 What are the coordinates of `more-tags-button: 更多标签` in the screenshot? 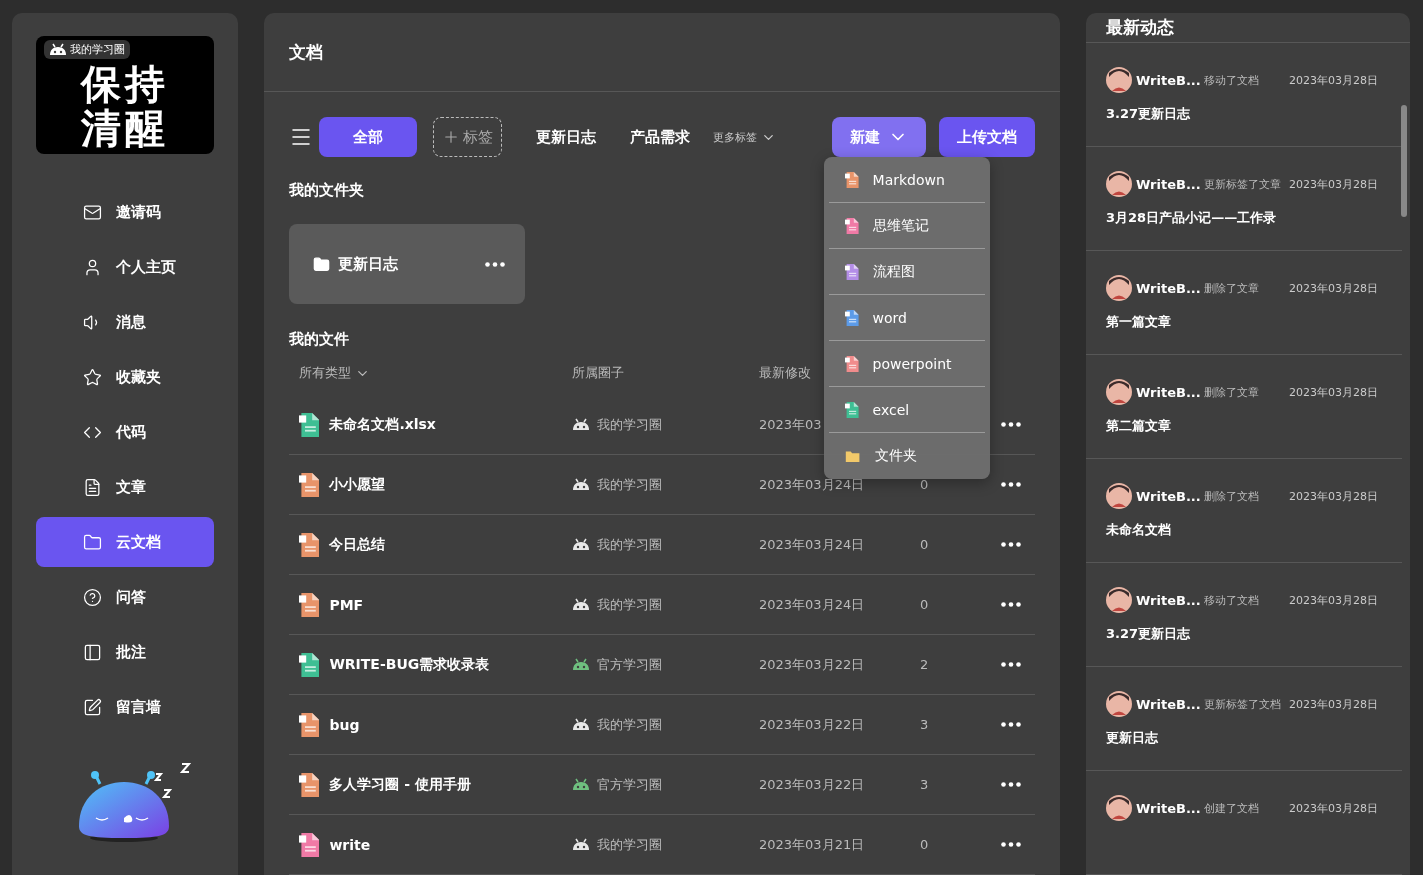 It's located at (744, 137).